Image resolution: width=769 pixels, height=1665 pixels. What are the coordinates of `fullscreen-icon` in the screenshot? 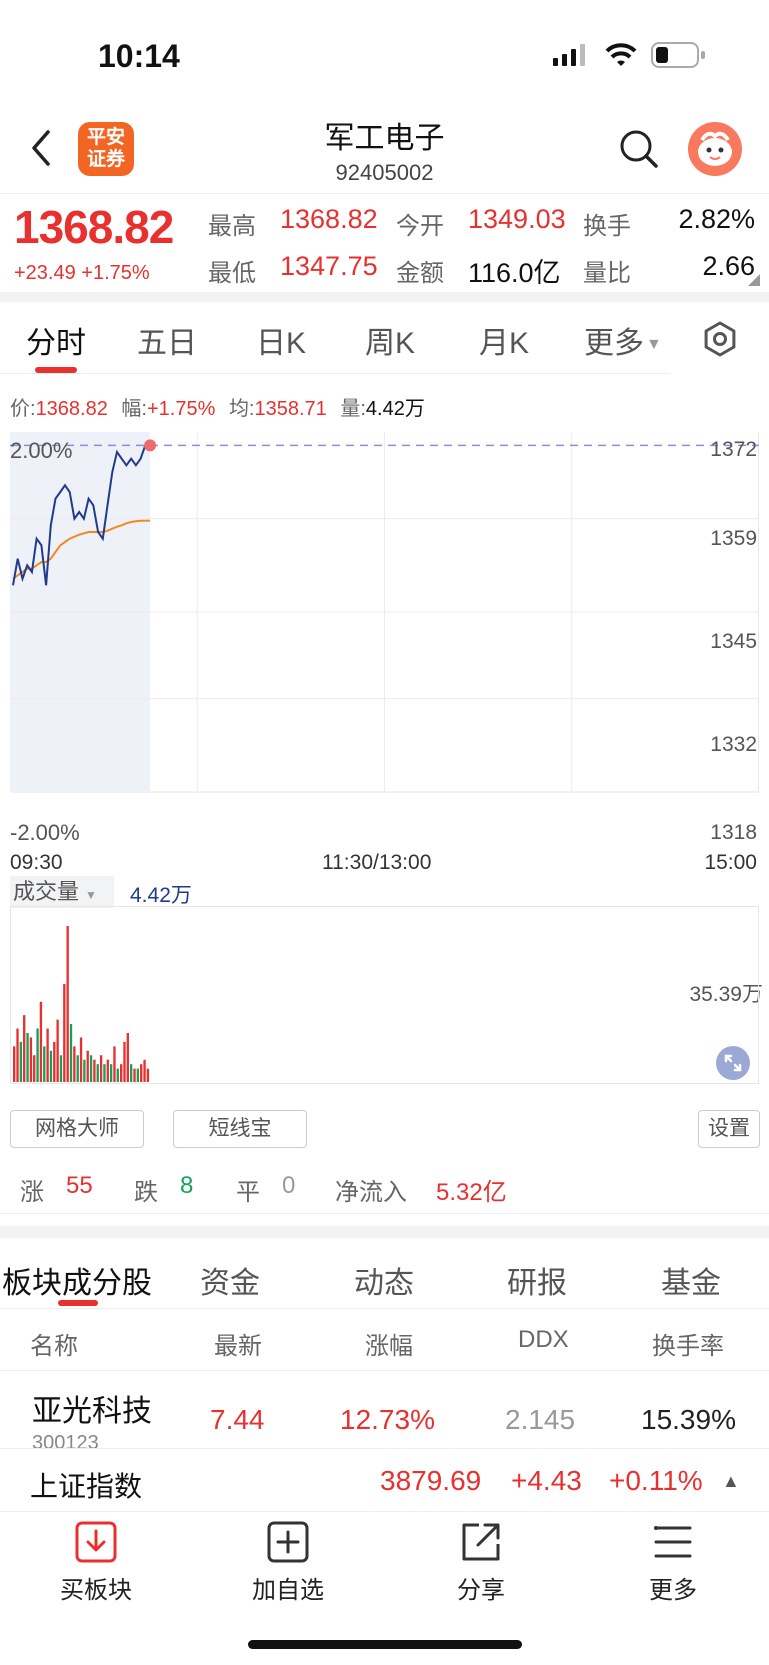 It's located at (733, 1063).